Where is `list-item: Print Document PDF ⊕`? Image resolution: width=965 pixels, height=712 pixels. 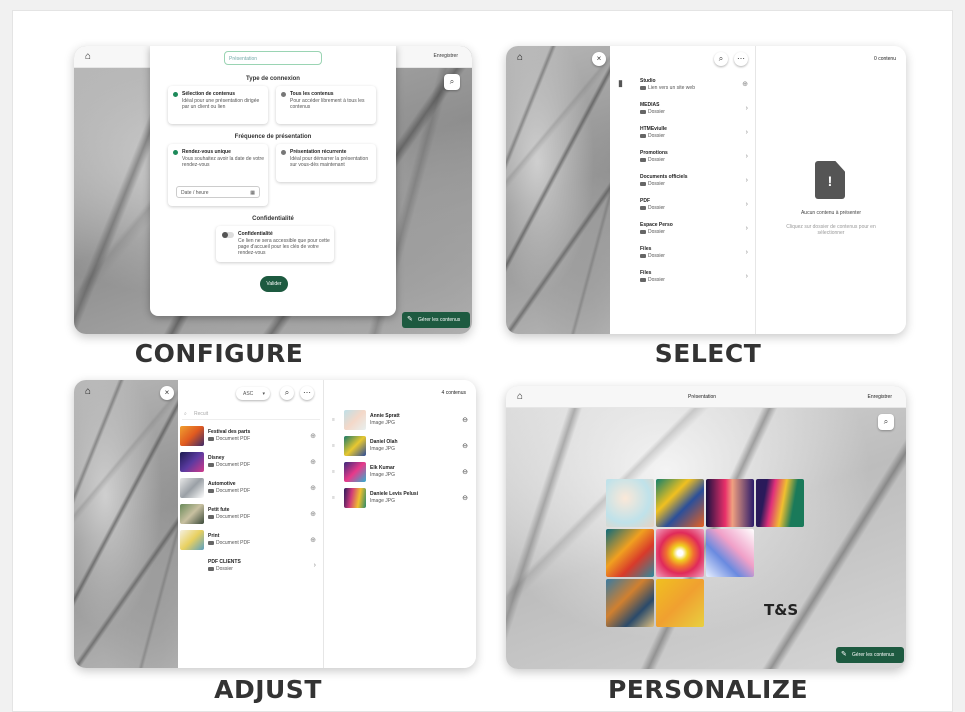
list-item: Print Document PDF ⊕ is located at coordinates (251, 541).